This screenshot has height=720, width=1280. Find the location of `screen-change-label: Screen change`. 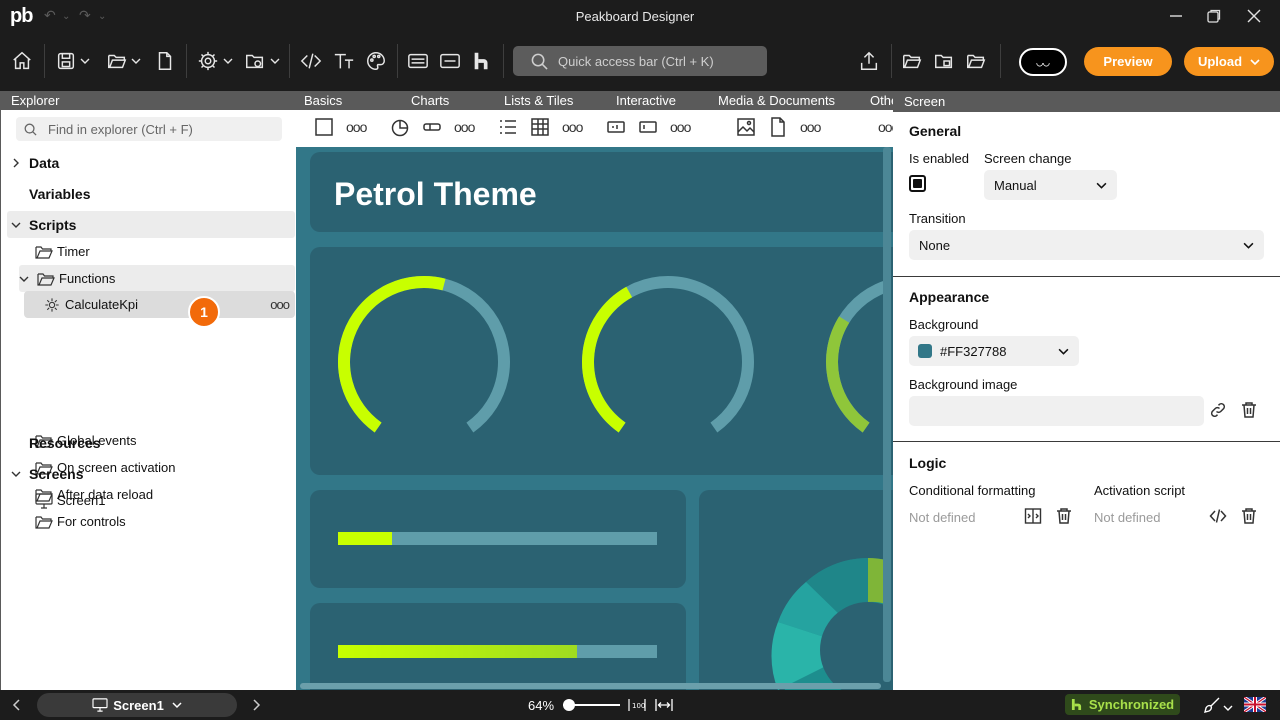

screen-change-label: Screen change is located at coordinates (1028, 158).